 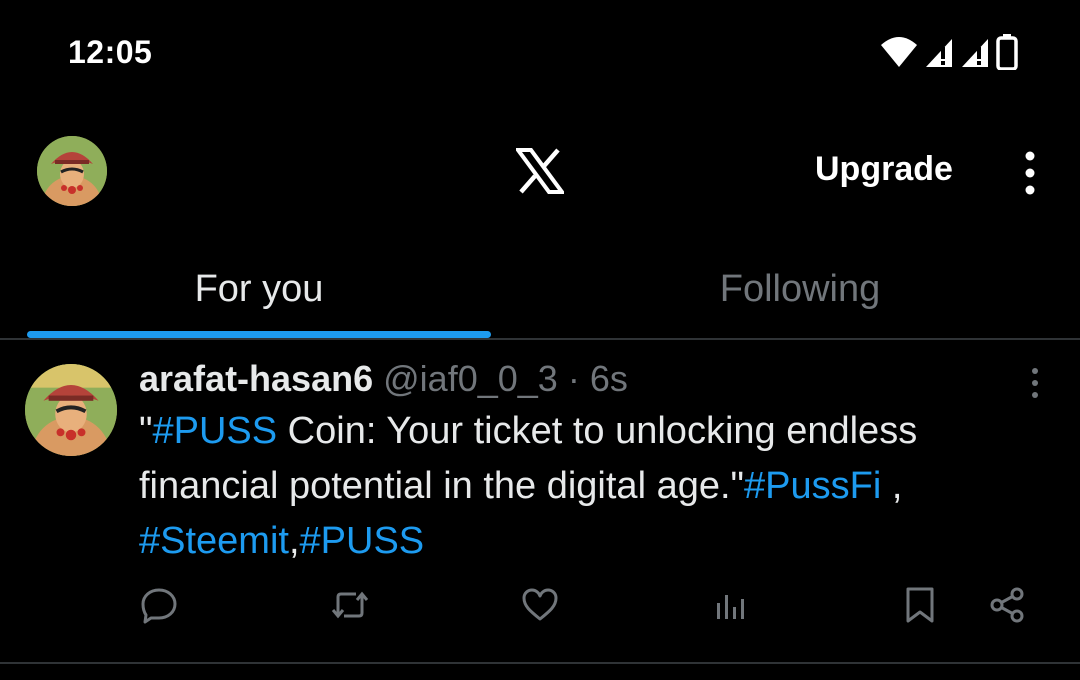 What do you see at coordinates (1035, 383) in the screenshot?
I see `tweet-more-icon` at bounding box center [1035, 383].